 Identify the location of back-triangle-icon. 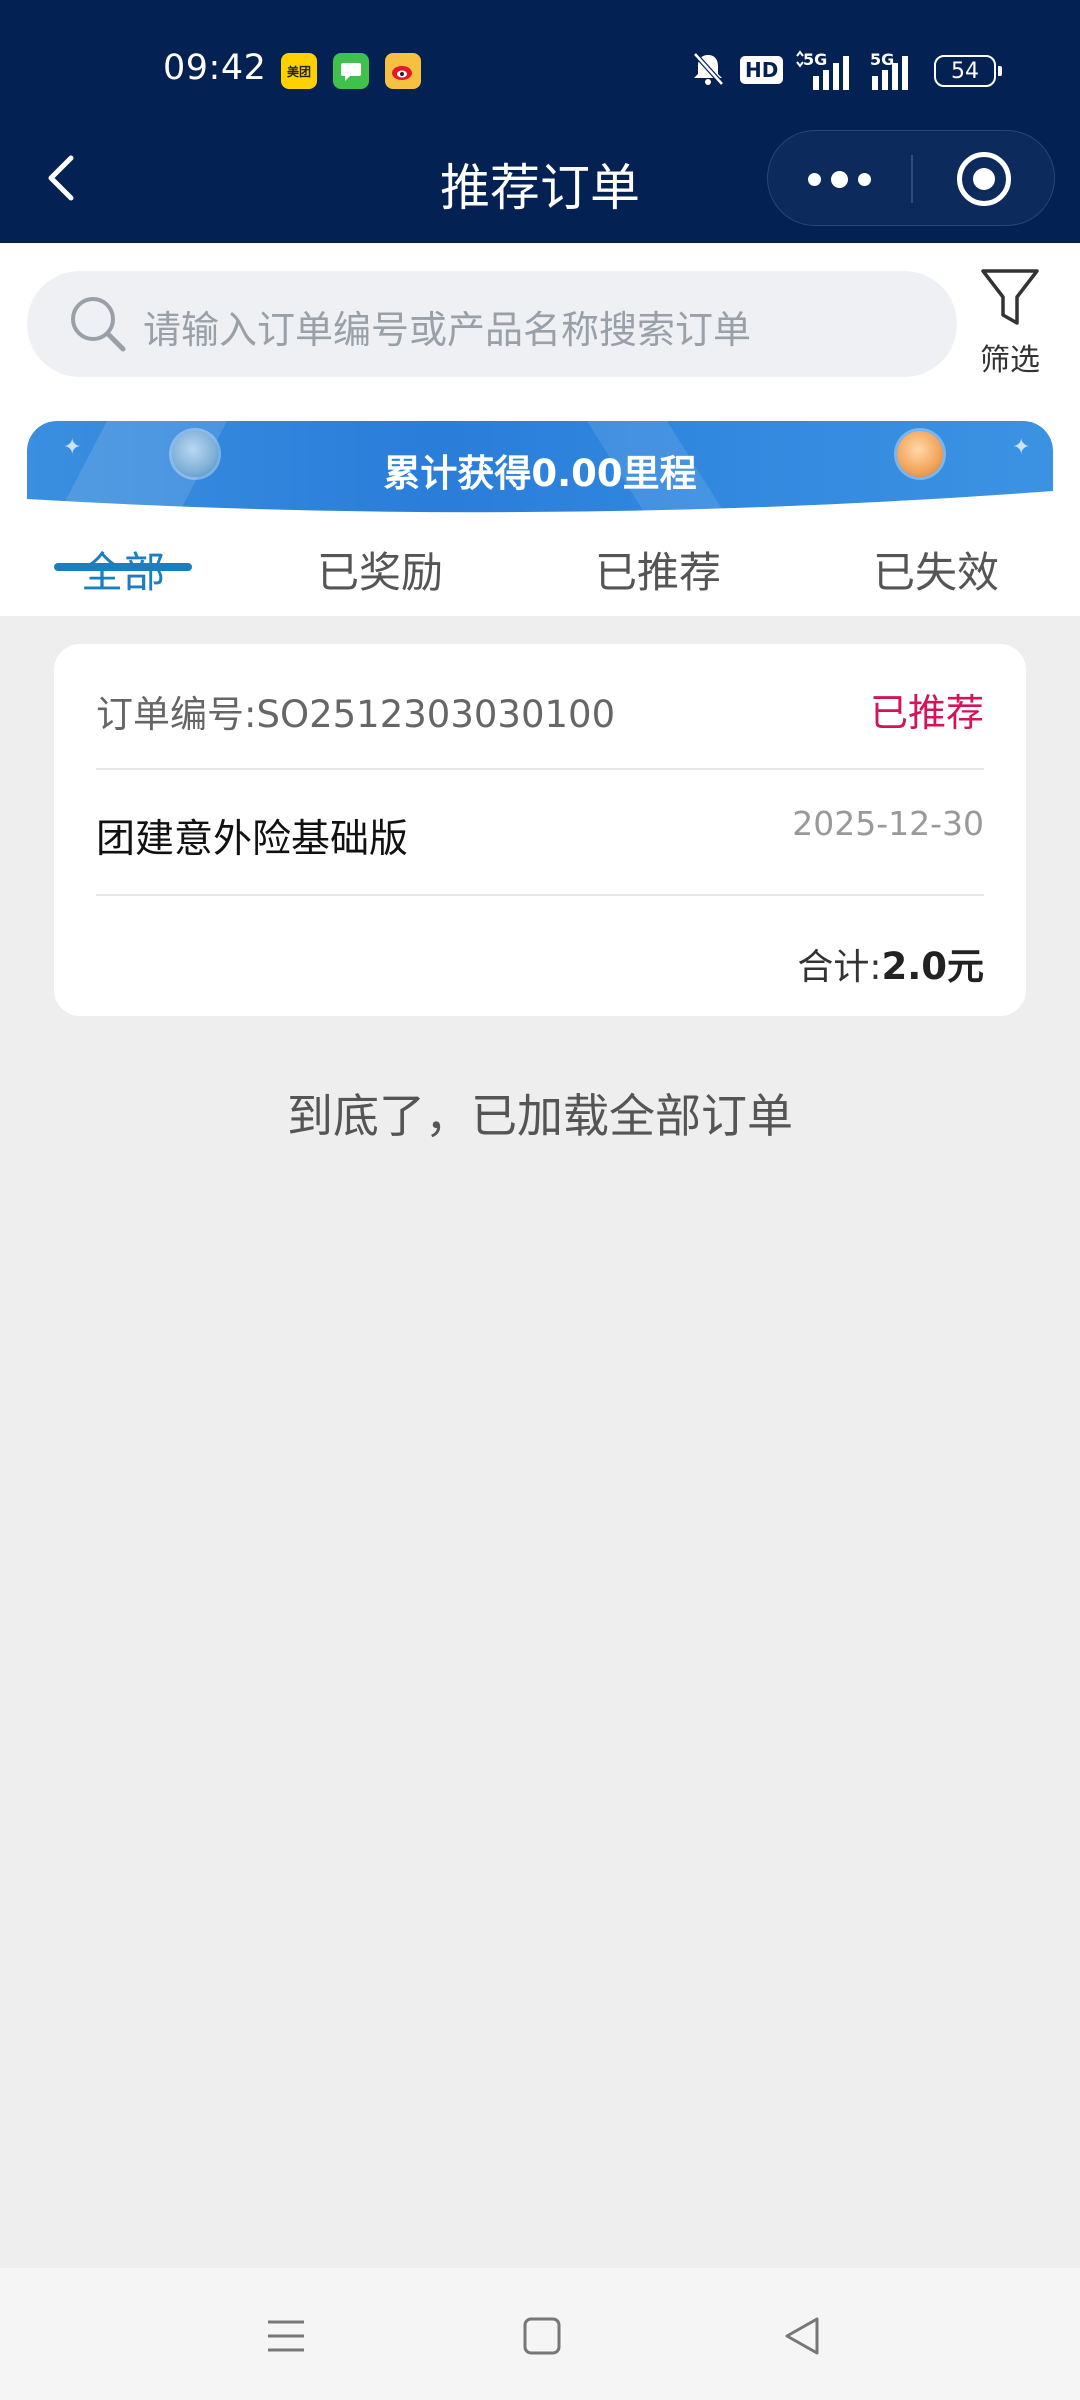
(802, 2336).